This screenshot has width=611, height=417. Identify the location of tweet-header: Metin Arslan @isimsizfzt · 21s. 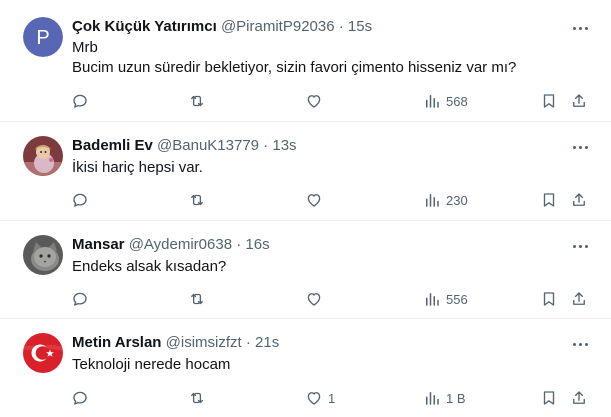
(175, 343).